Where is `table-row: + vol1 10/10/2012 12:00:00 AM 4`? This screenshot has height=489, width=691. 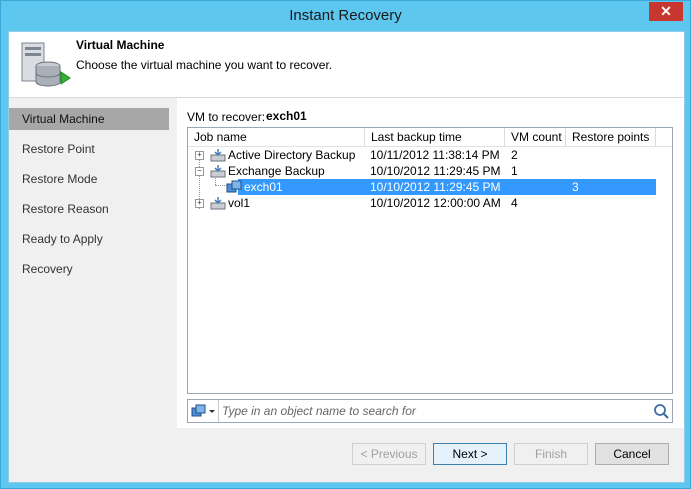
table-row: + vol1 10/10/2012 12:00:00 AM 4 is located at coordinates (430, 203).